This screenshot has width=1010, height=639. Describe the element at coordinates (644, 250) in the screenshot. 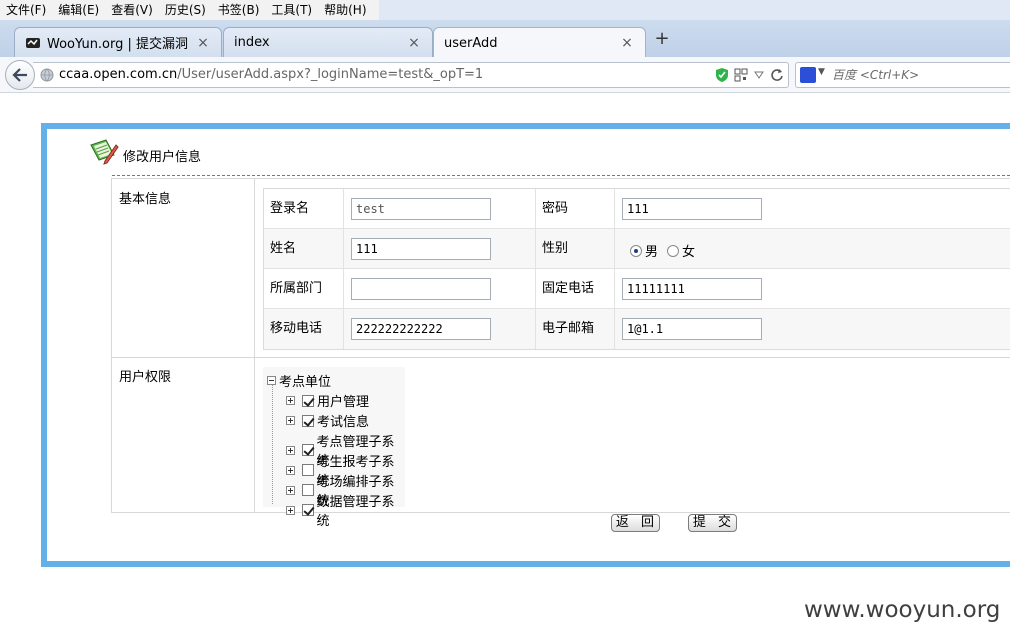

I see `gender-male-option: 男` at that location.